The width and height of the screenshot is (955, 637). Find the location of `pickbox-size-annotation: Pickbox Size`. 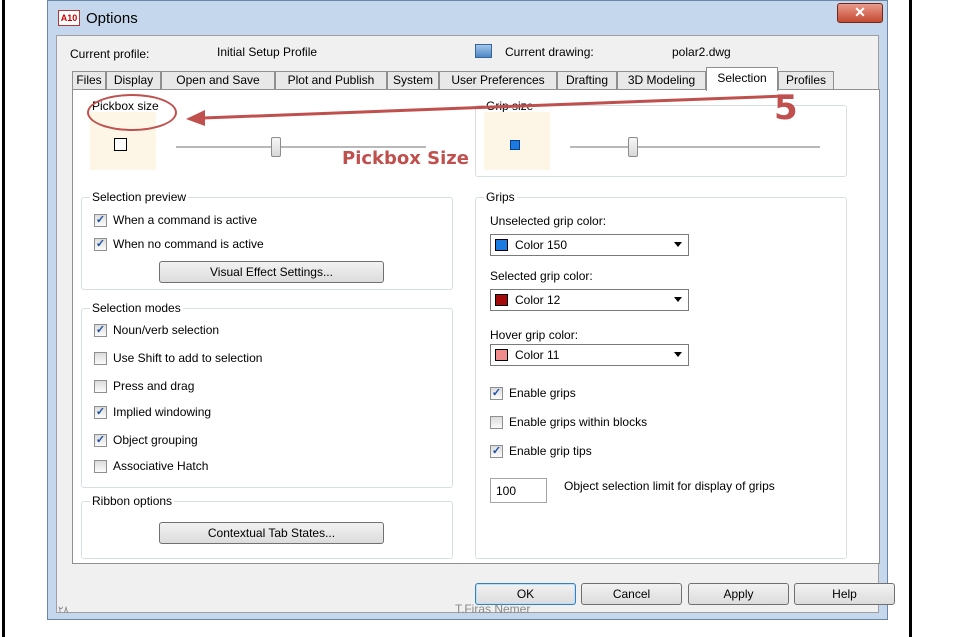

pickbox-size-annotation: Pickbox Size is located at coordinates (405, 158).